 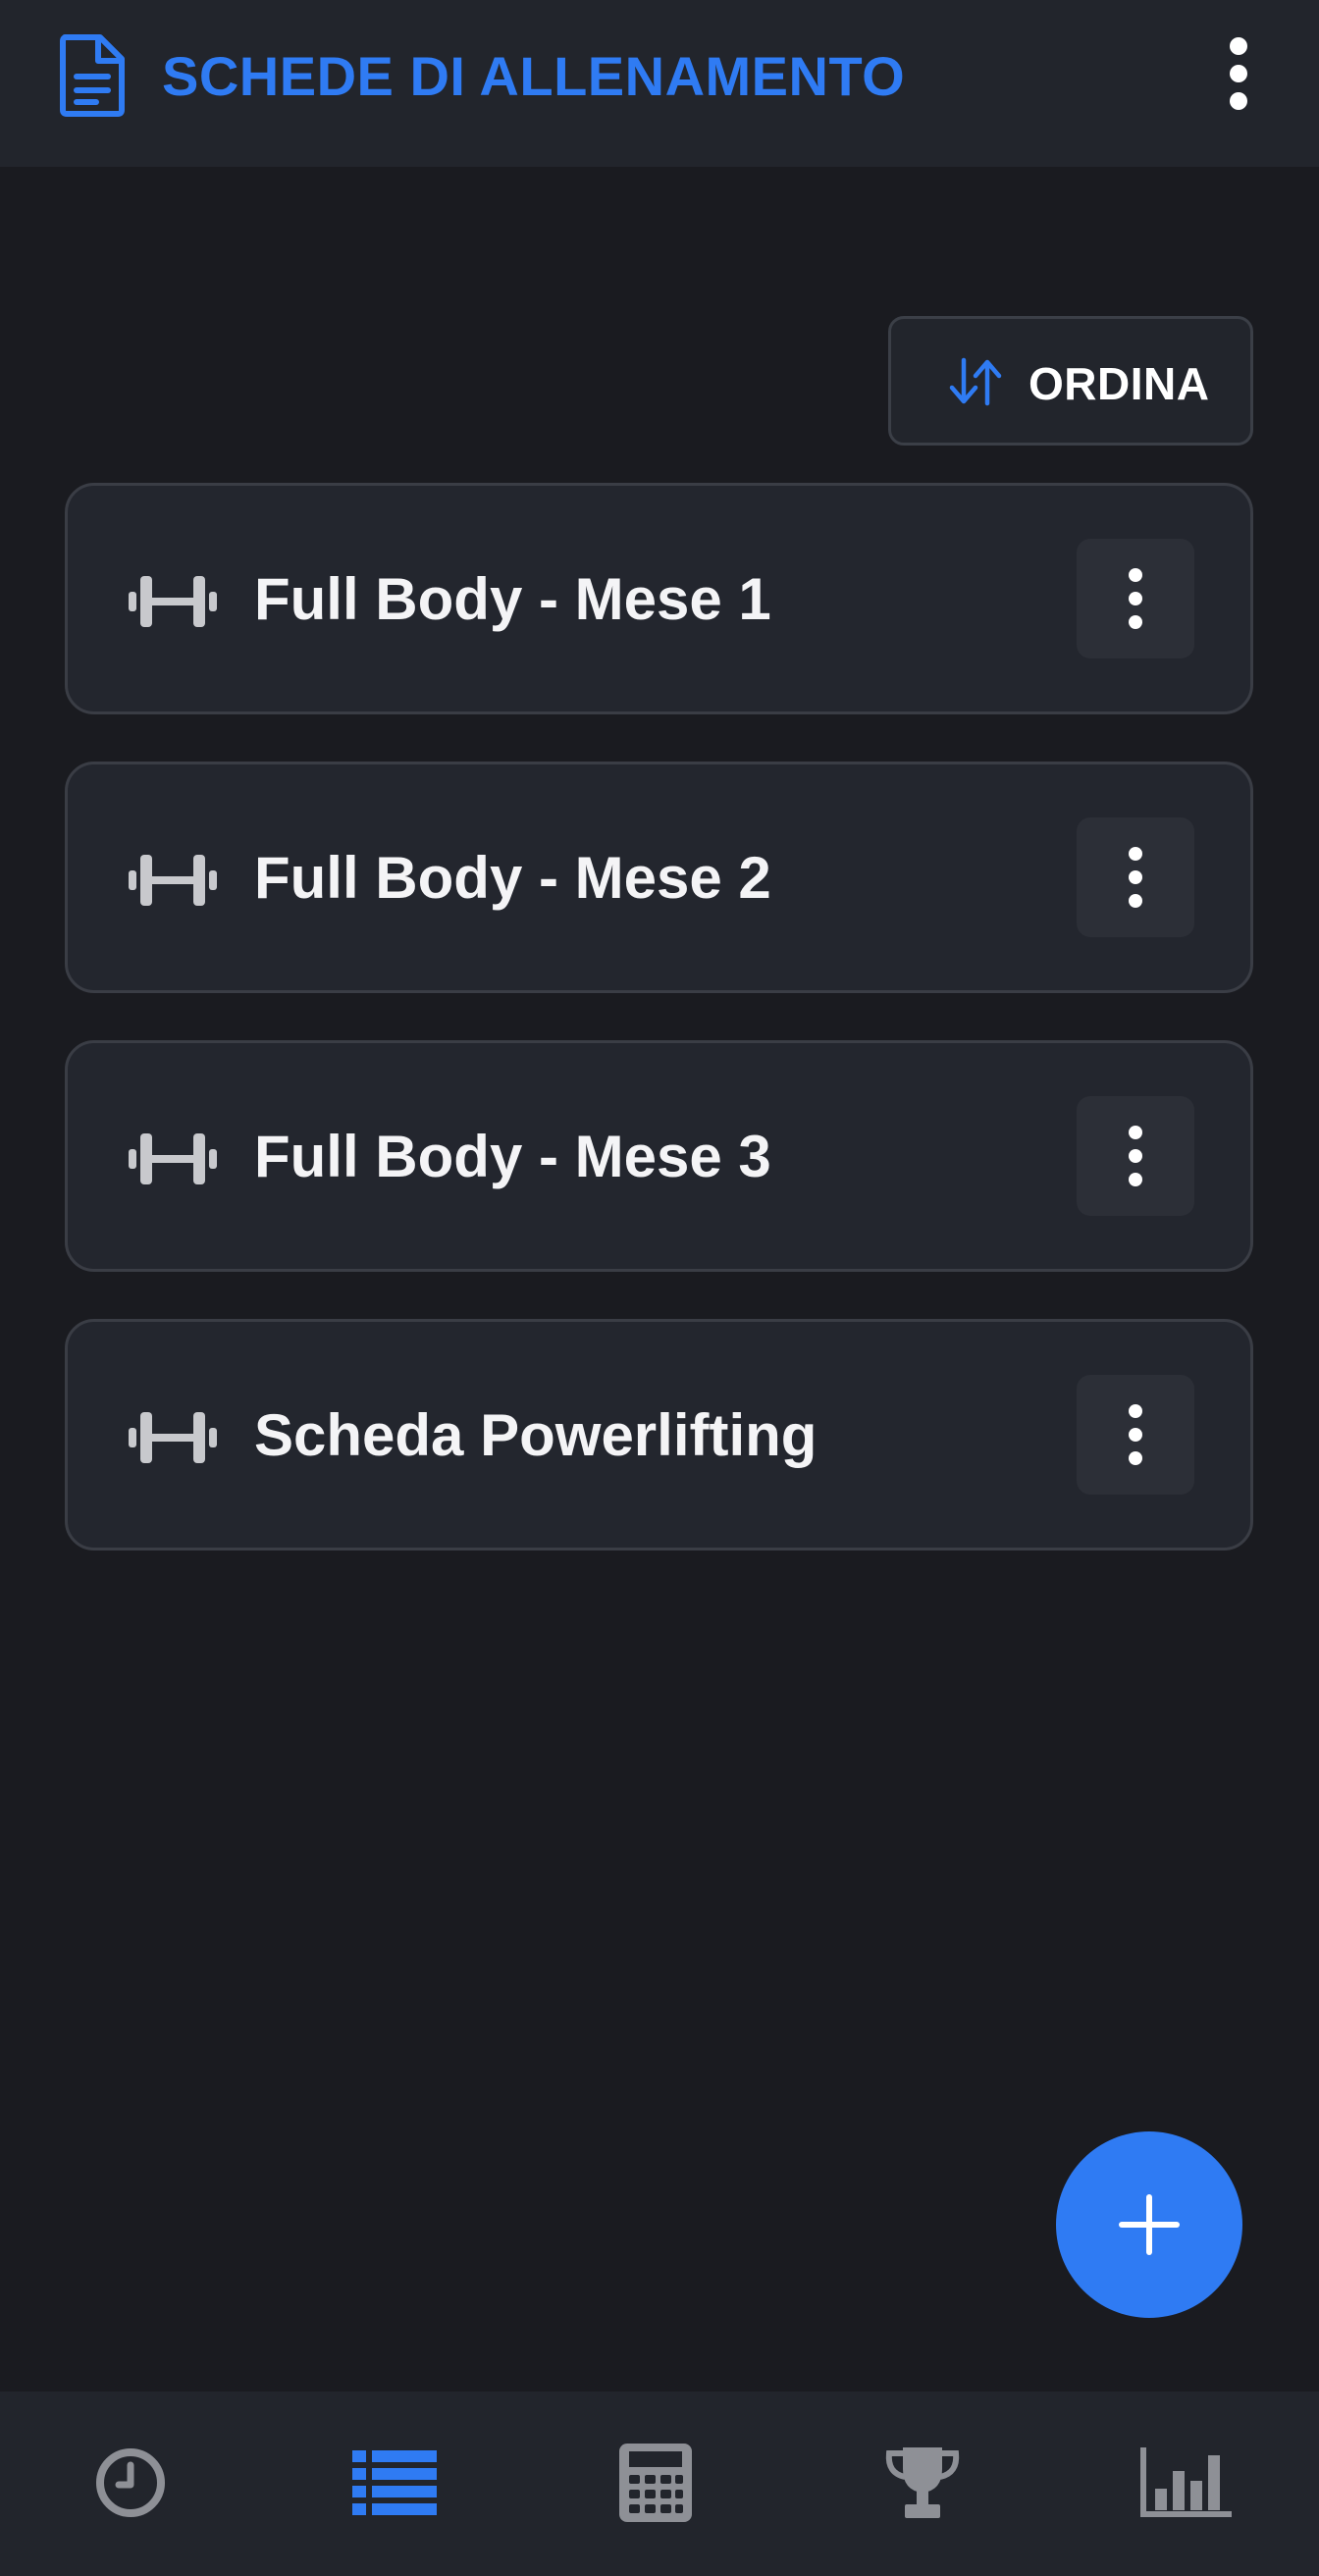 I want to click on workout-card: Full Body - Mese 2, so click(x=659, y=877).